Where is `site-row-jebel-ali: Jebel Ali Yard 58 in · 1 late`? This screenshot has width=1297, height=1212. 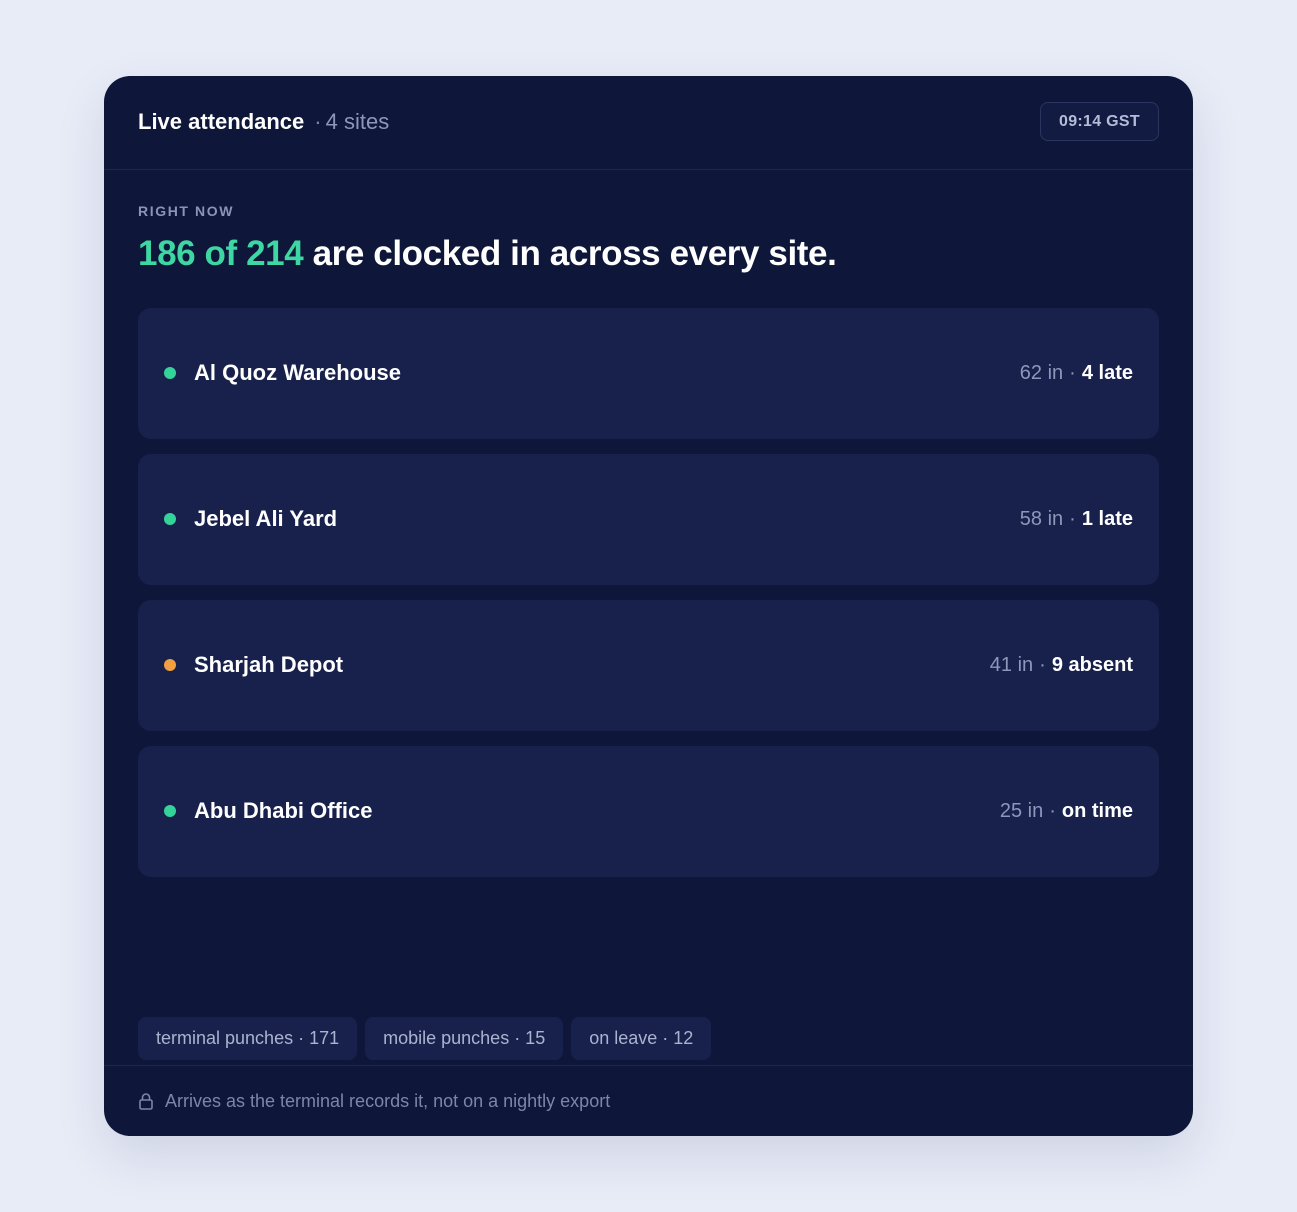 site-row-jebel-ali: Jebel Ali Yard 58 in · 1 late is located at coordinates (648, 519).